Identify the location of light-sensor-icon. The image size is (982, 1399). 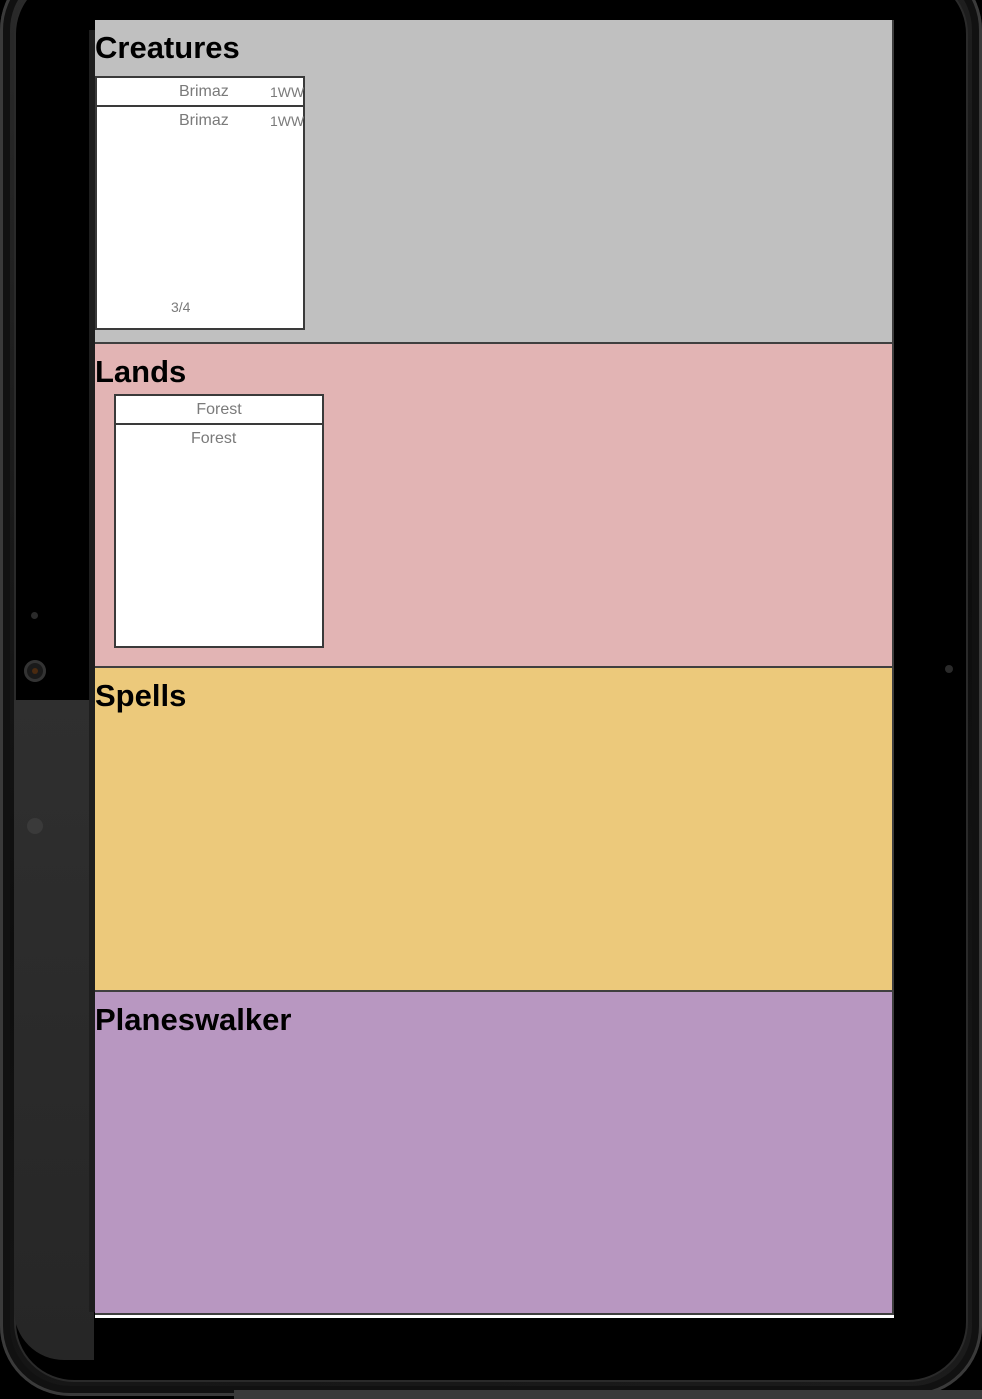
(35, 826).